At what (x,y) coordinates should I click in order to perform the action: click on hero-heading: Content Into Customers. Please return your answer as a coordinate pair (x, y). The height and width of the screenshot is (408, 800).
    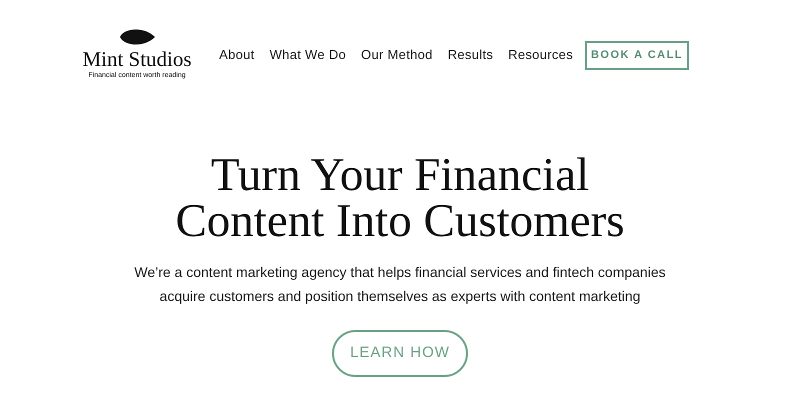
    Looking at the image, I should click on (400, 221).